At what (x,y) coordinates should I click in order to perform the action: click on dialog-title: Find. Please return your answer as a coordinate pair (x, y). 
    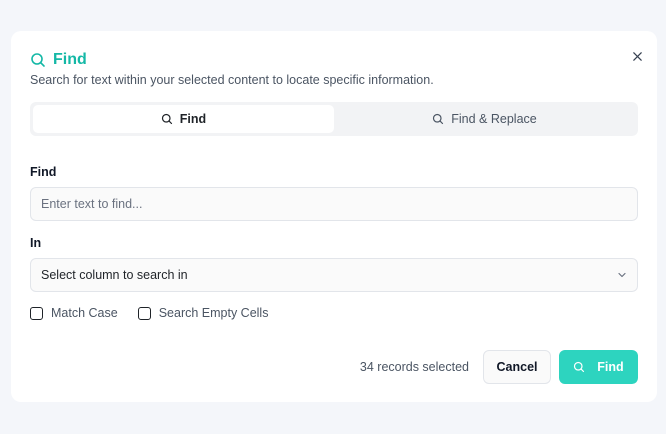
    Looking at the image, I should click on (70, 59).